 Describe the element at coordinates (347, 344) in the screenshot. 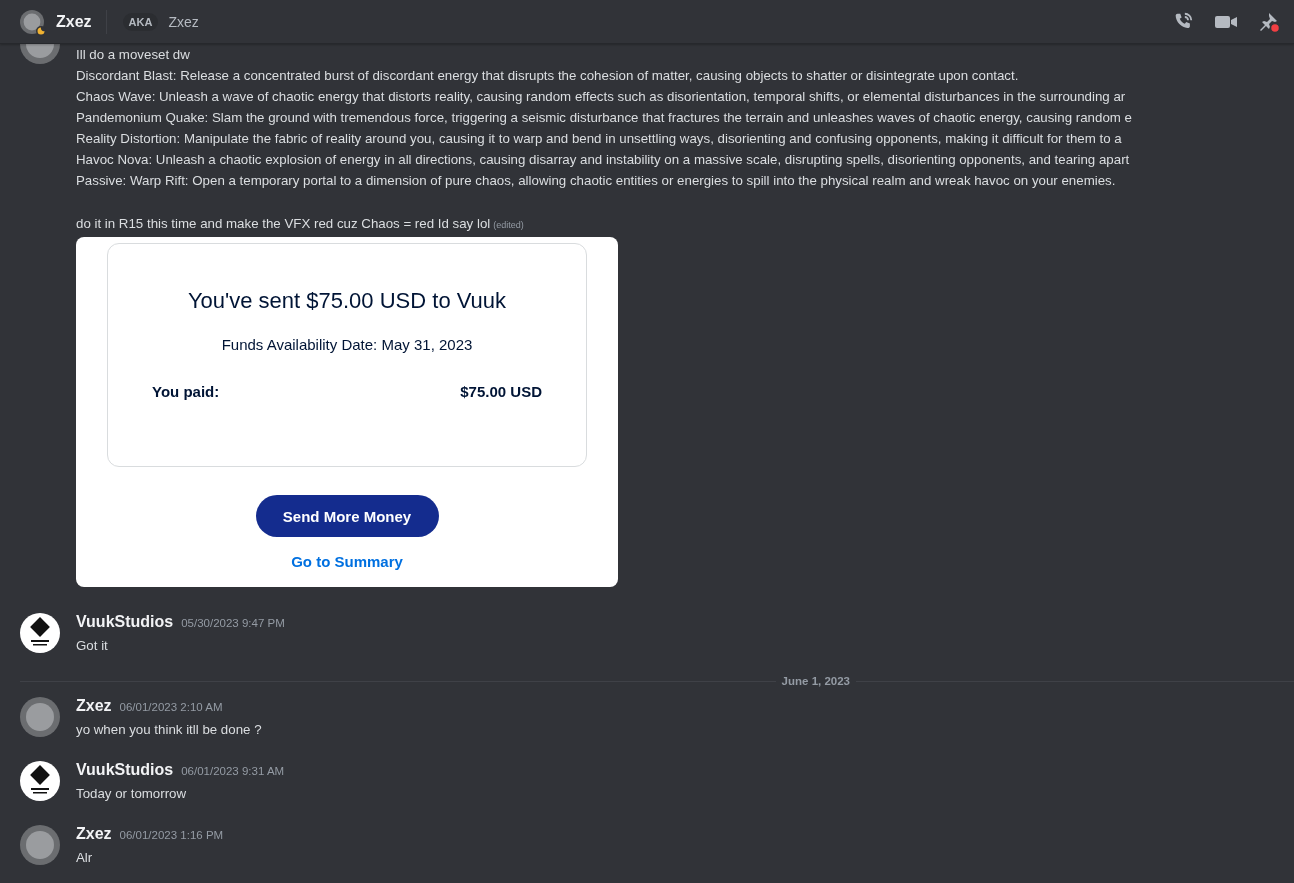

I see `funds-date: Funds Availability Date: May 31, 2023` at that location.